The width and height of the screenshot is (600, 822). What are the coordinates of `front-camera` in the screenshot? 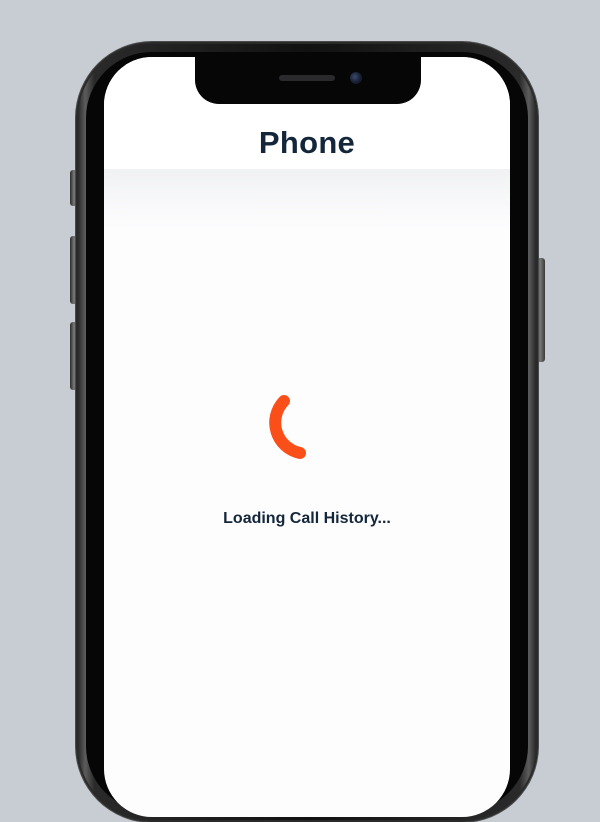 It's located at (356, 78).